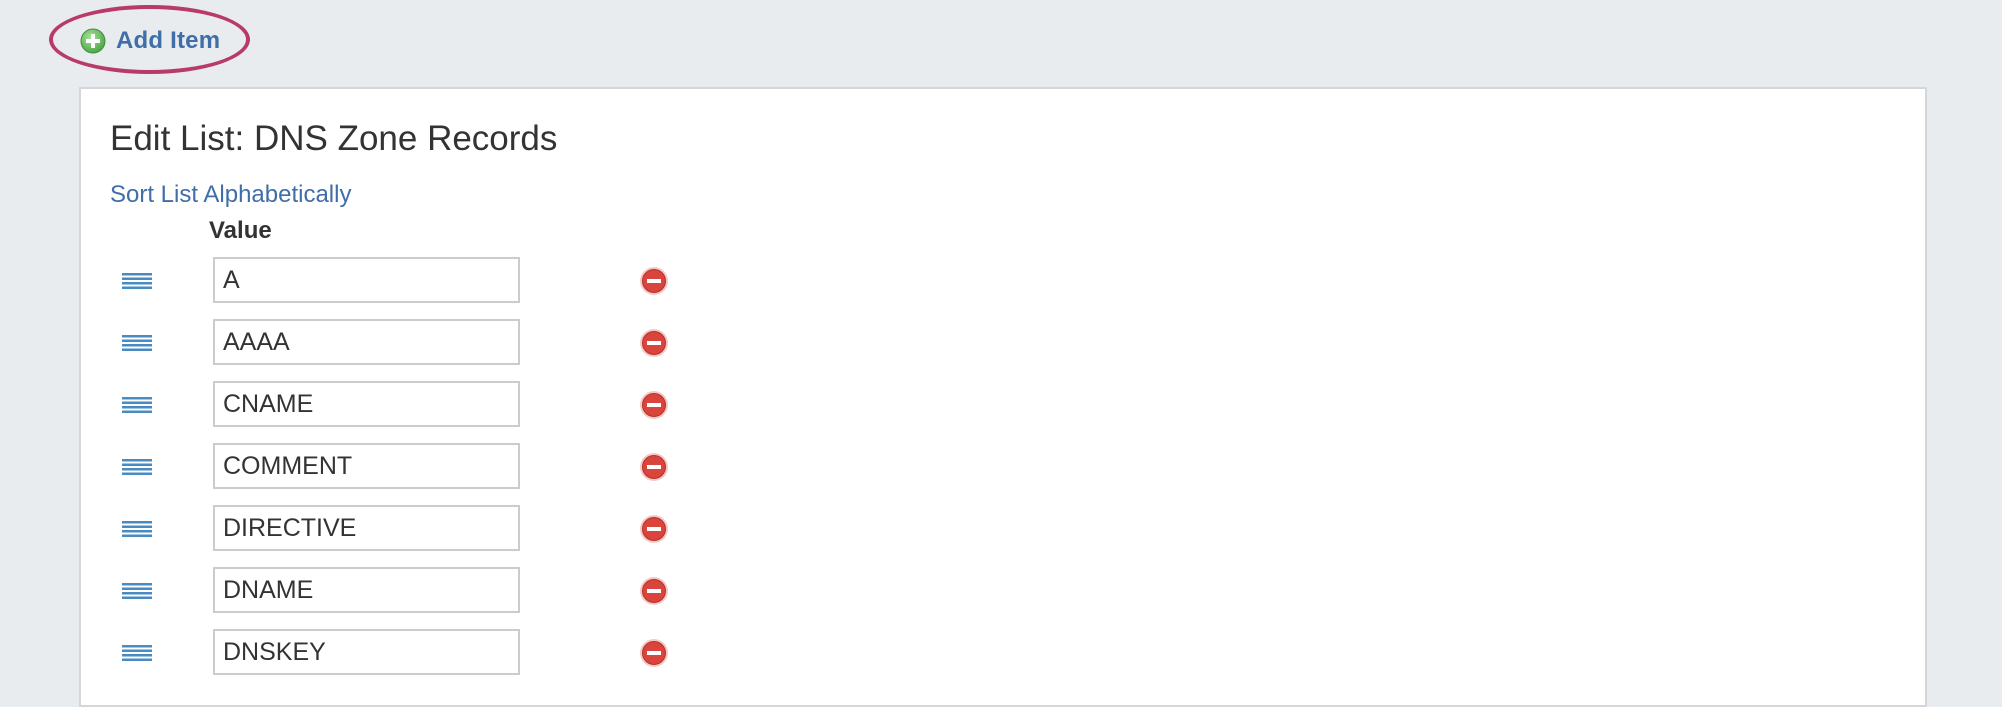  What do you see at coordinates (240, 230) in the screenshot?
I see `value-column-header: Value` at bounding box center [240, 230].